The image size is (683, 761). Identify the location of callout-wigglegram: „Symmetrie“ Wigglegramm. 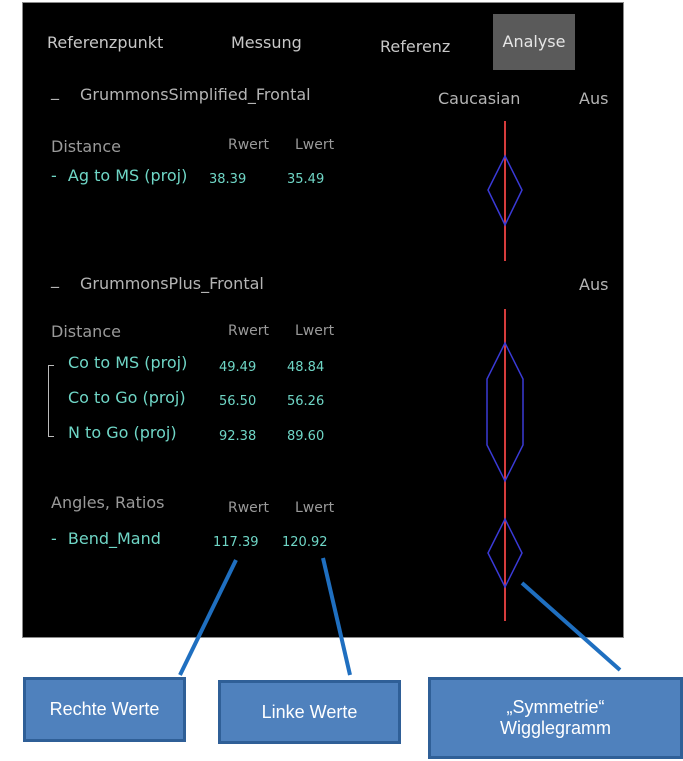
(555, 718).